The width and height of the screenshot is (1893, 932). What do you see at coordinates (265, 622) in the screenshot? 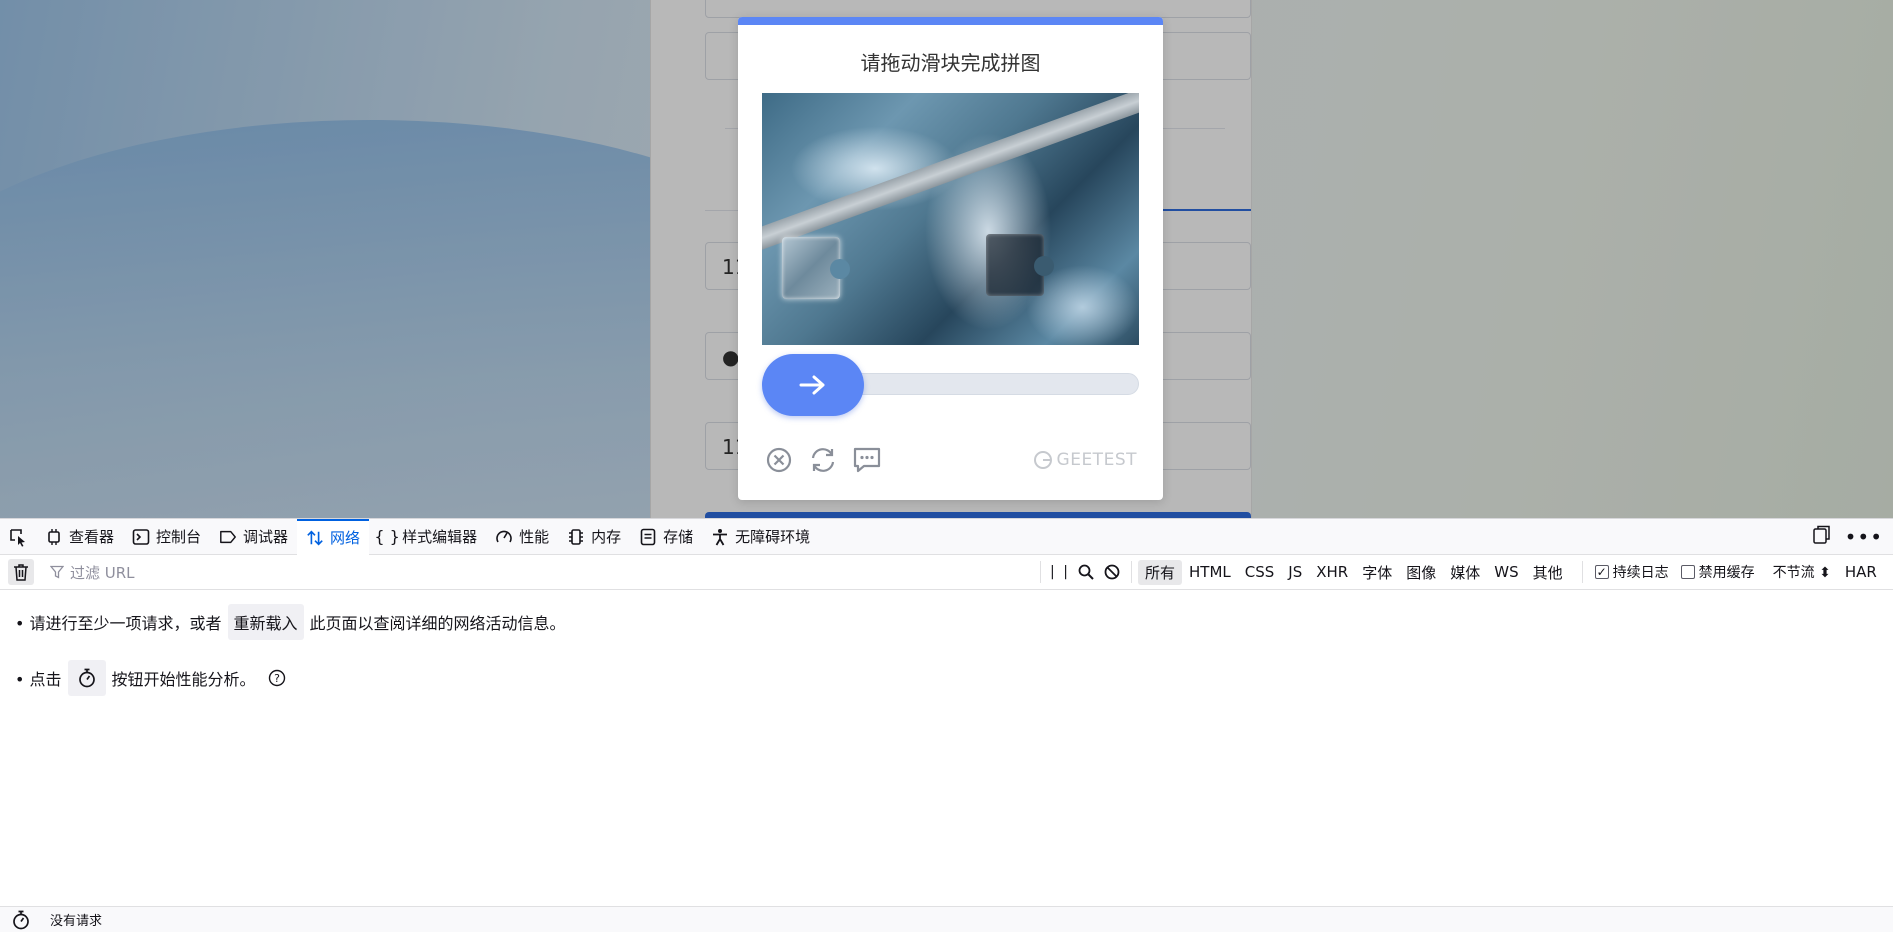
I see `reload-button: 重新载入` at bounding box center [265, 622].